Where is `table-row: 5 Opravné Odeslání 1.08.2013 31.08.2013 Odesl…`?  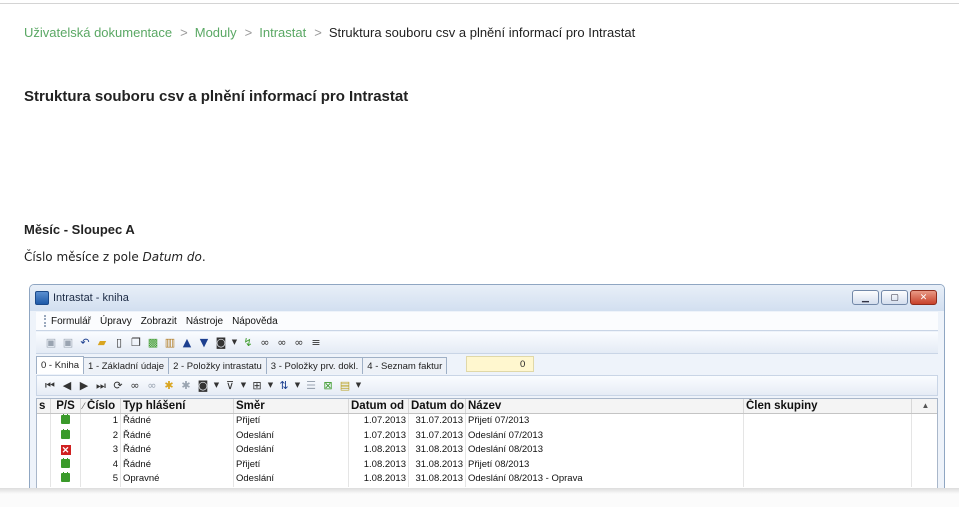 table-row: 5 Opravné Odeslání 1.08.2013 31.08.2013 Odesl… is located at coordinates (487, 479).